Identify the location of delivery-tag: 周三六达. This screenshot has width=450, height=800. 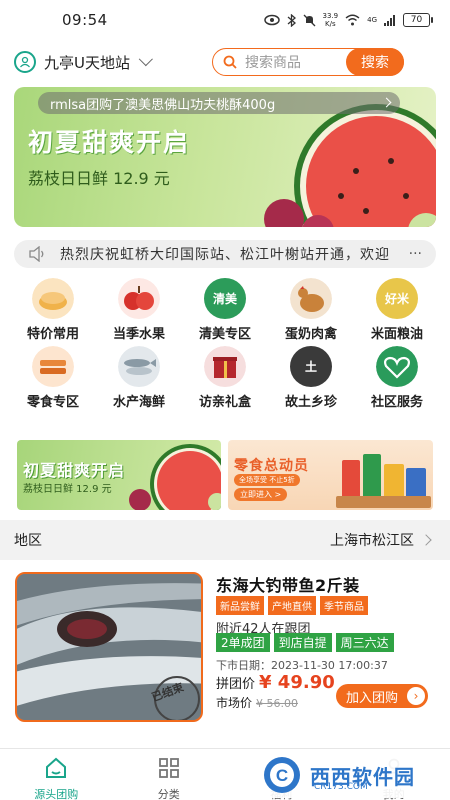
(364, 642).